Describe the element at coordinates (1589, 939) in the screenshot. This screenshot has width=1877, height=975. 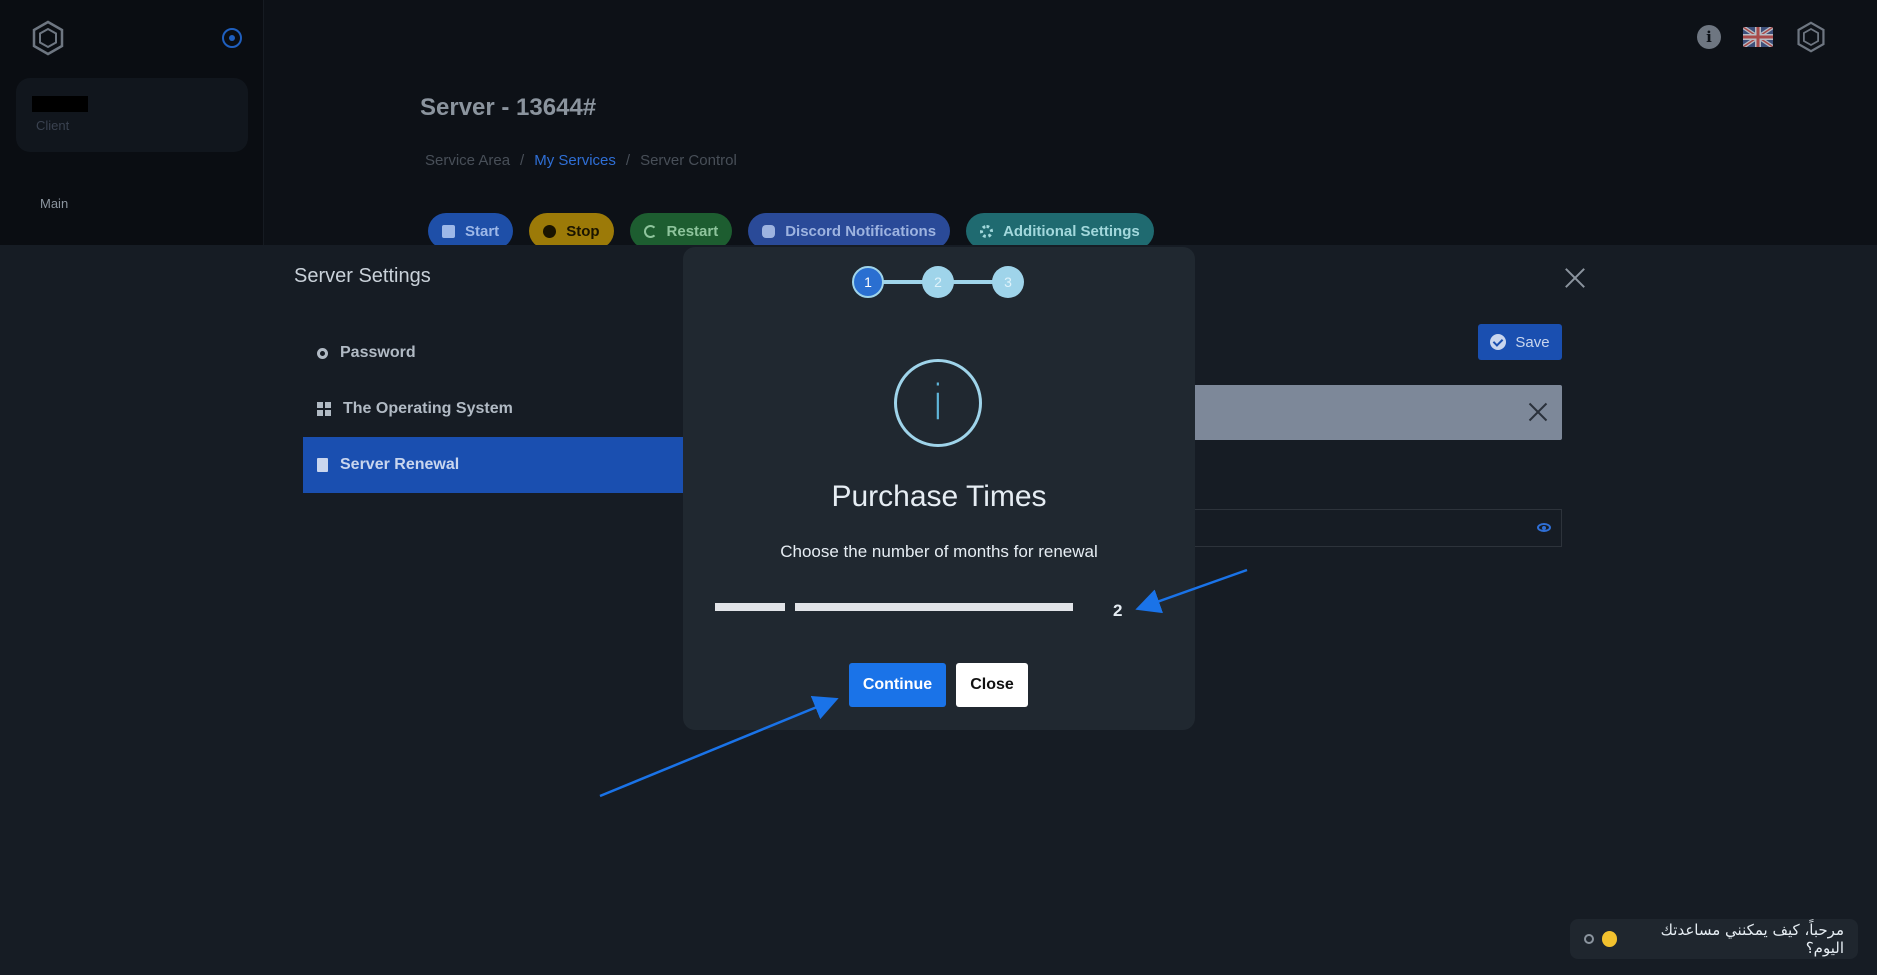
I see `status-dot-icon` at that location.